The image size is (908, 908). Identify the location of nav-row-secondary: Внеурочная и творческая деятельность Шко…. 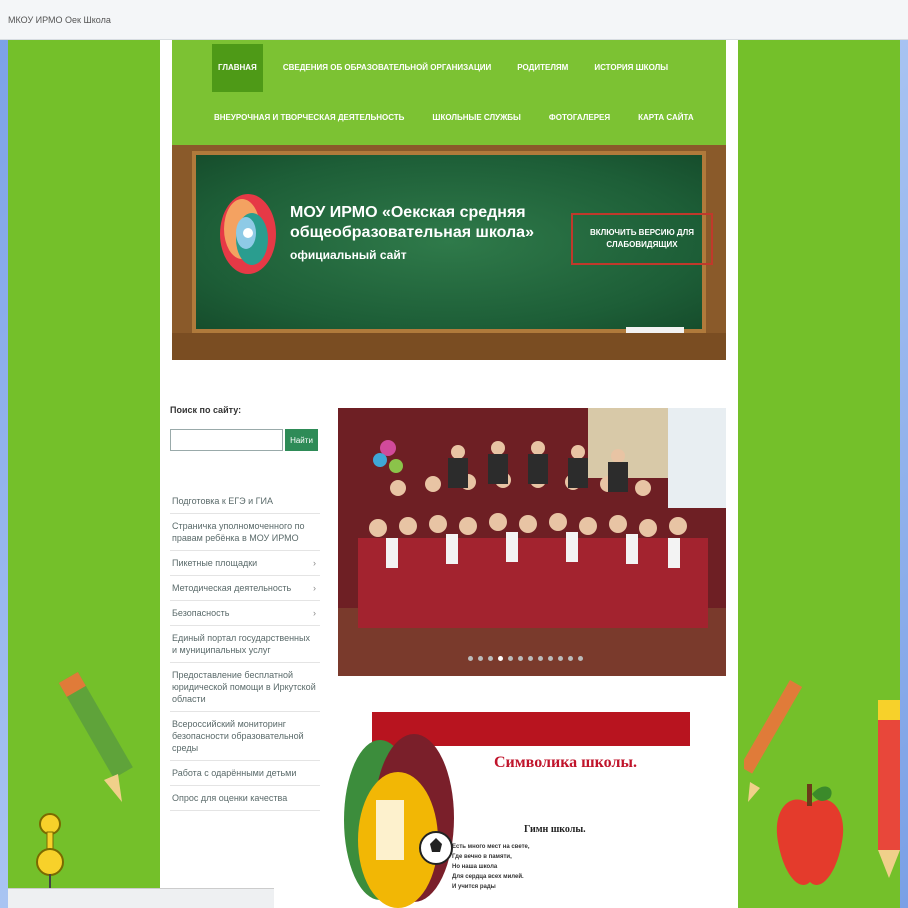
(449, 118).